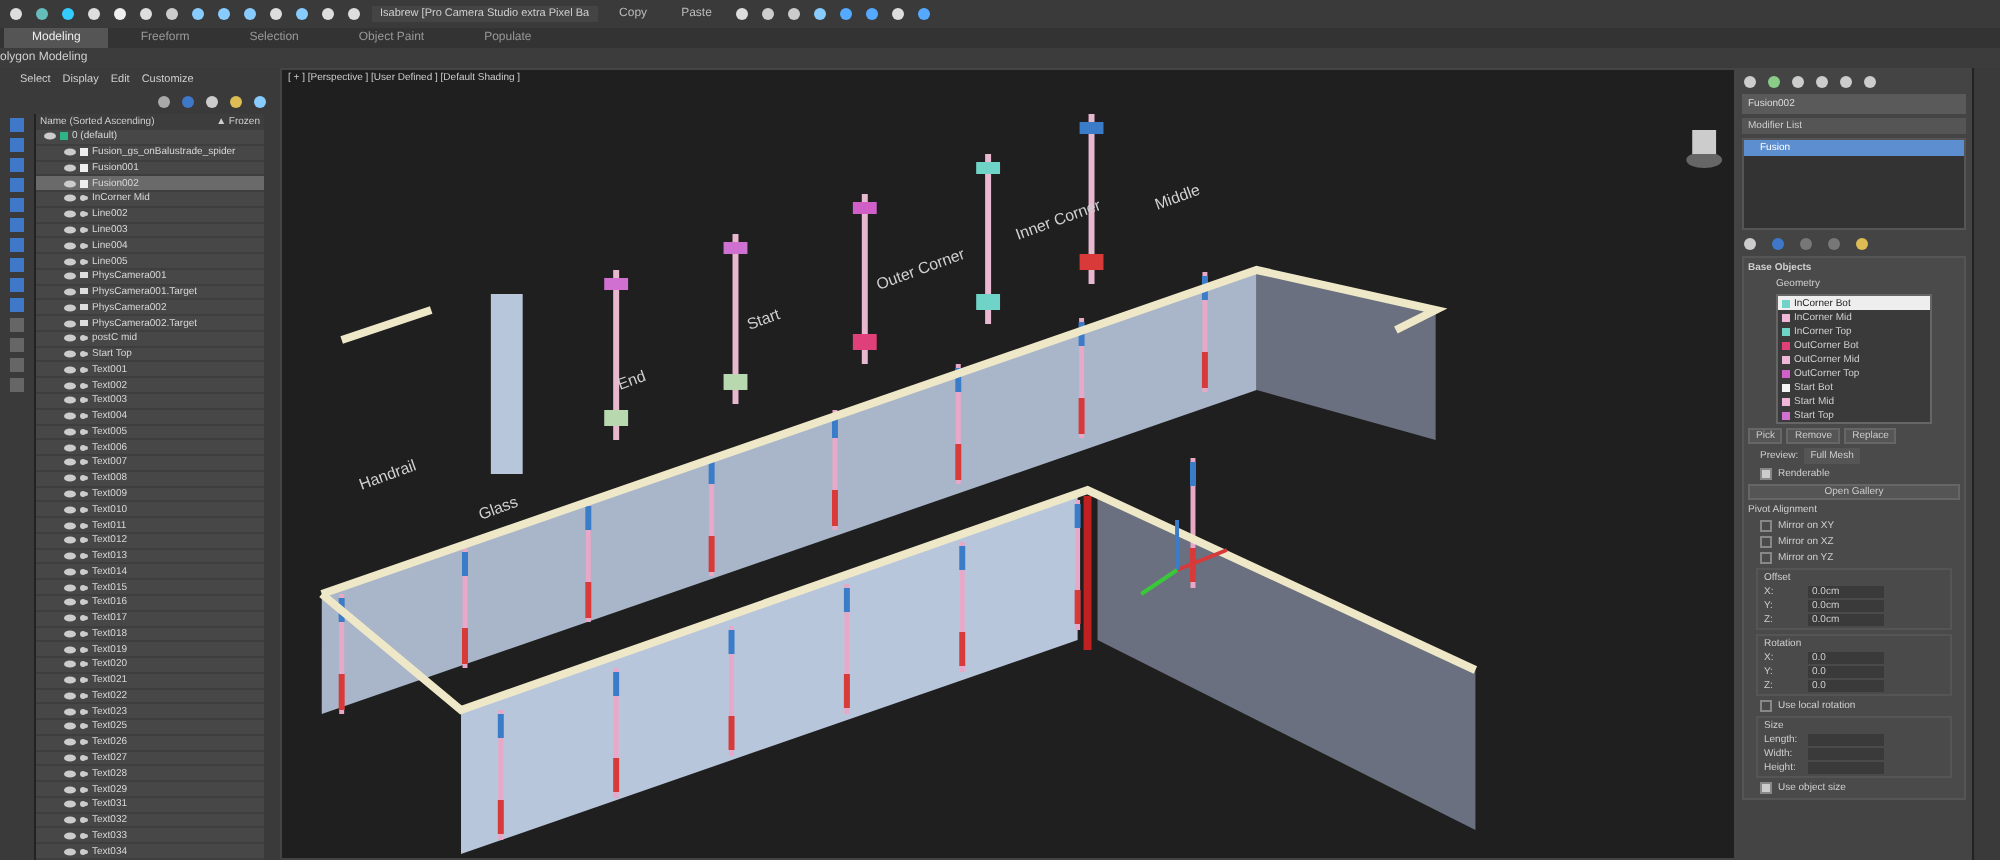 The width and height of the screenshot is (2000, 860). I want to click on local-rotation-checkbox, so click(1766, 706).